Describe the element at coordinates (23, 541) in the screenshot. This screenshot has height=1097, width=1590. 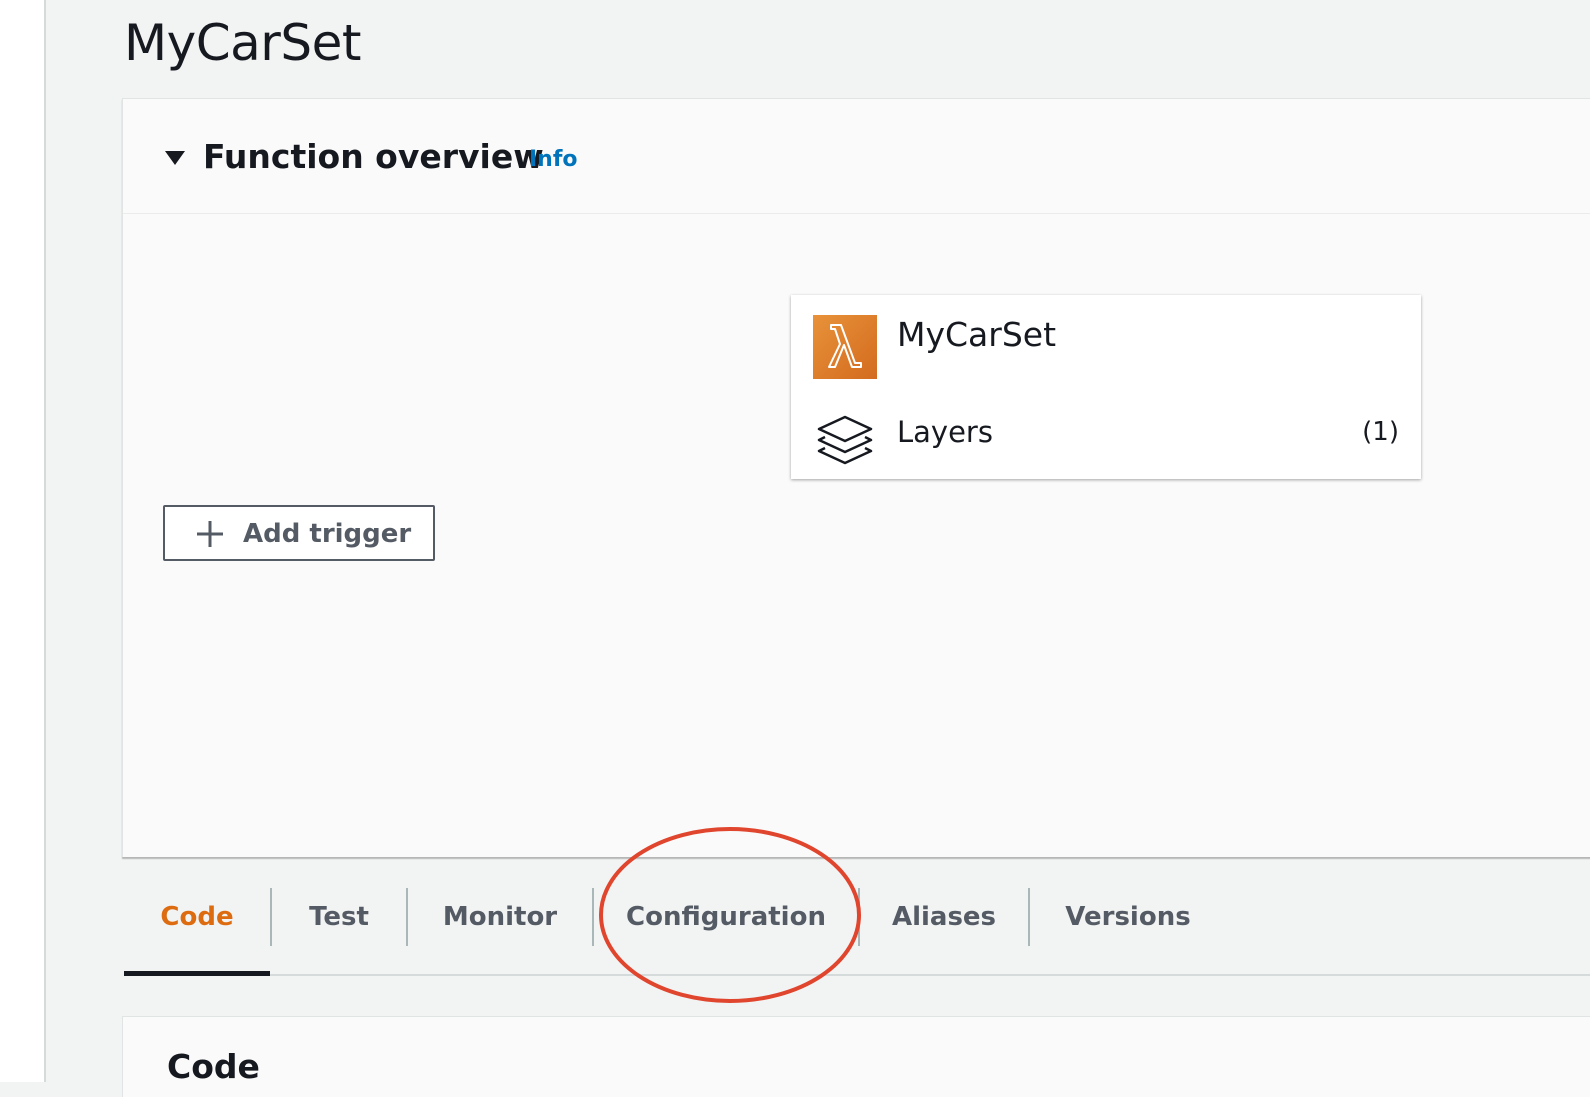
I see `left-sidebar` at that location.